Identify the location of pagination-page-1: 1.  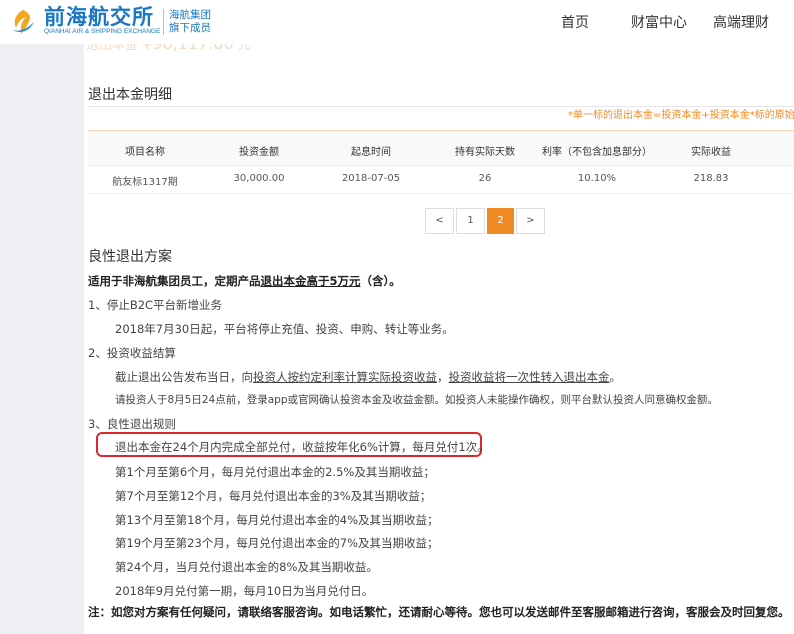
(470, 221).